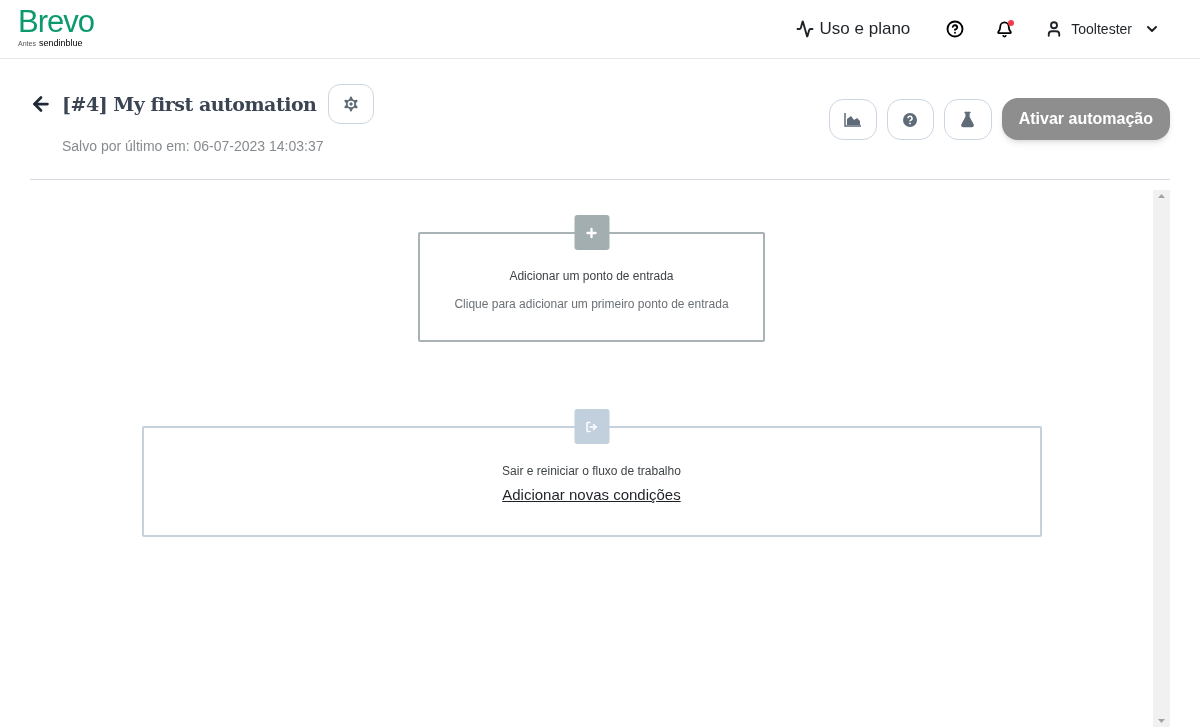  I want to click on add-conditions-link: Adicionar novas condições, so click(591, 495).